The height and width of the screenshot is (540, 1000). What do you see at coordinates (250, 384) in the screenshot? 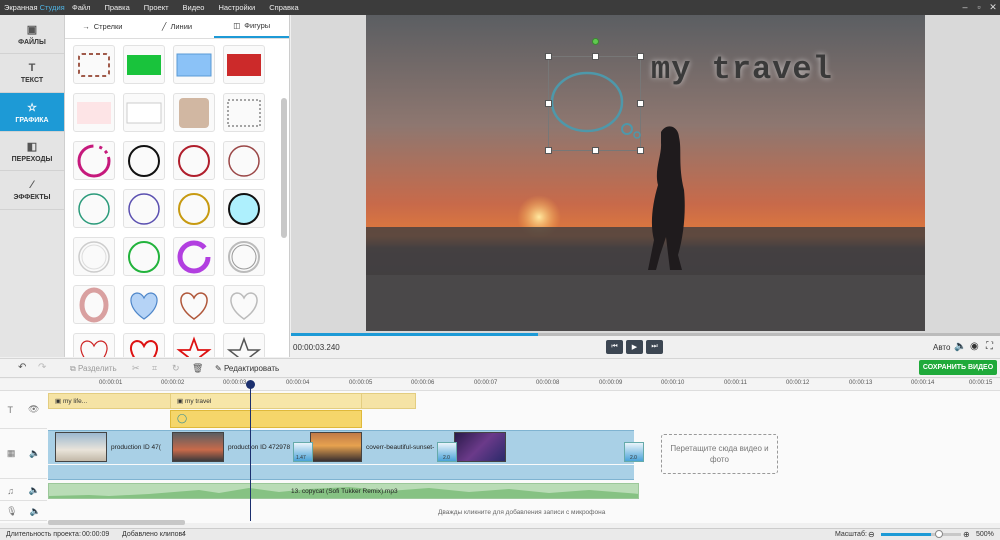
I see `playhead-knob` at bounding box center [250, 384].